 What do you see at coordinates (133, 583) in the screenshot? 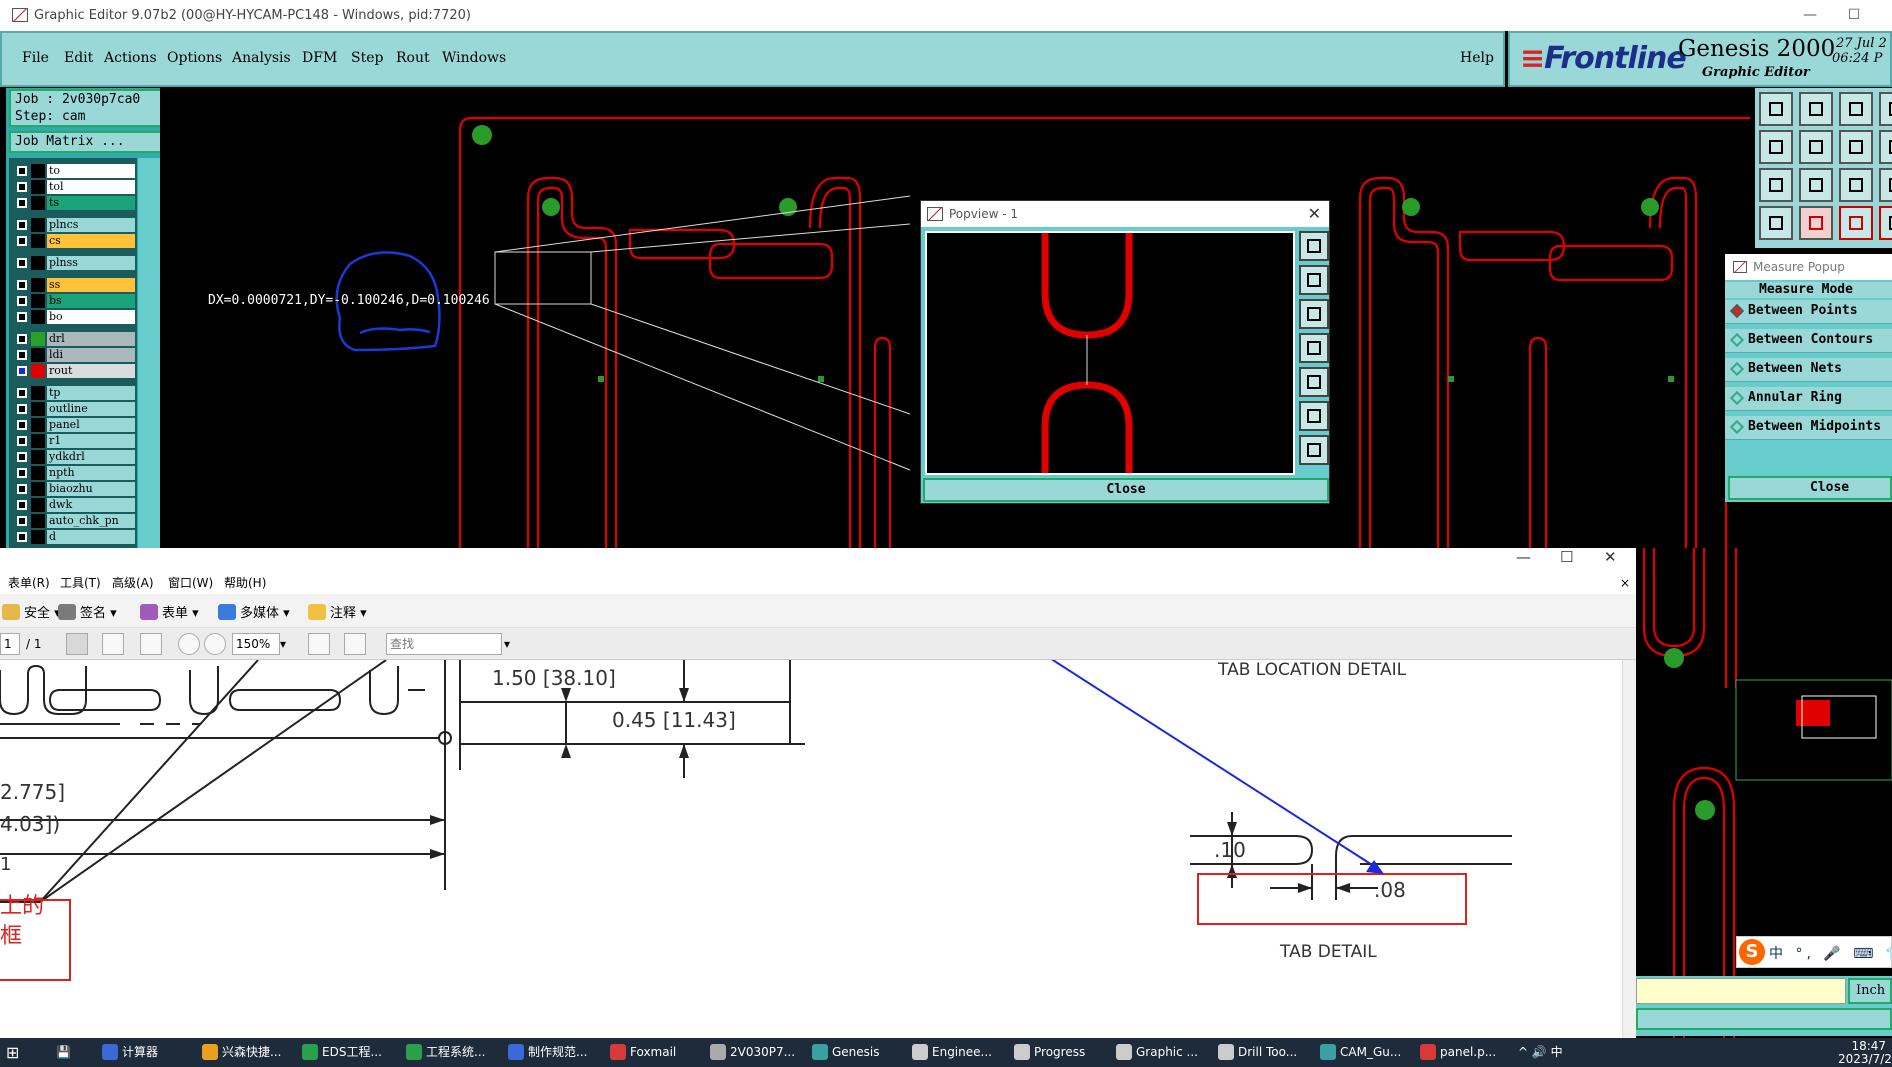
I see `pdf-menu-advanced: 高级(A)` at bounding box center [133, 583].